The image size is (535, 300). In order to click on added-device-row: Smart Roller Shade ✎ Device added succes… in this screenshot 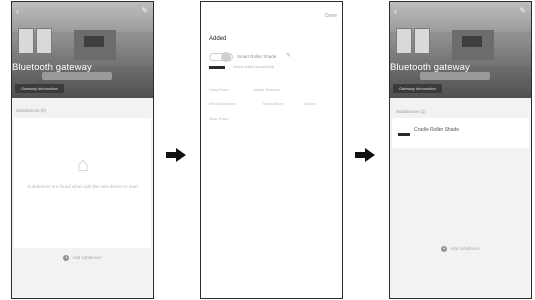, I will do `click(271, 63)`.